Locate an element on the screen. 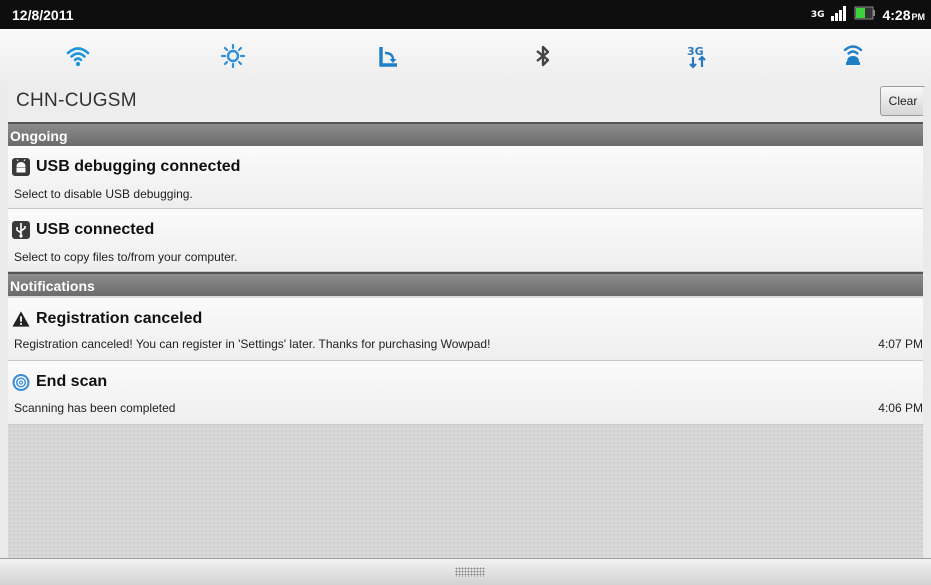 This screenshot has width=931, height=585. quick-toggles: 3G is located at coordinates (465, 58).